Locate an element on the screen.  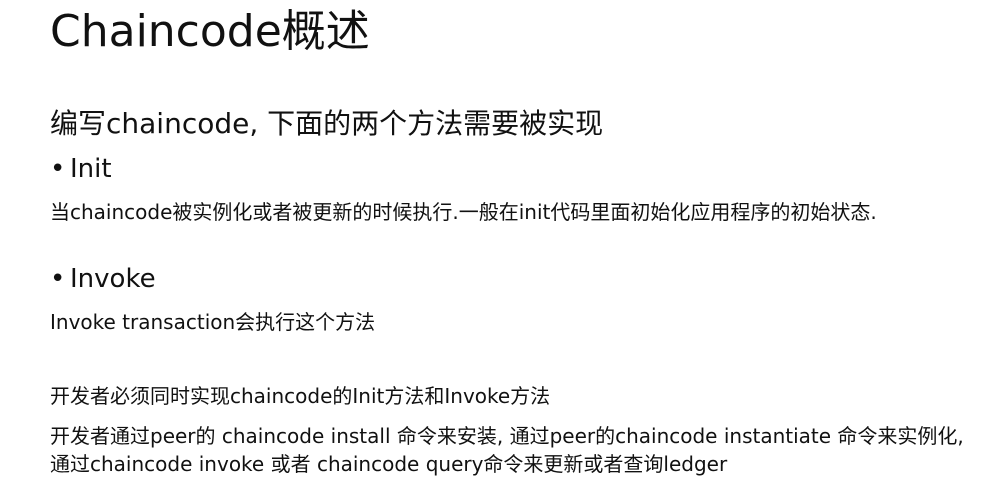
bullet-init: • Init is located at coordinates (81, 169).